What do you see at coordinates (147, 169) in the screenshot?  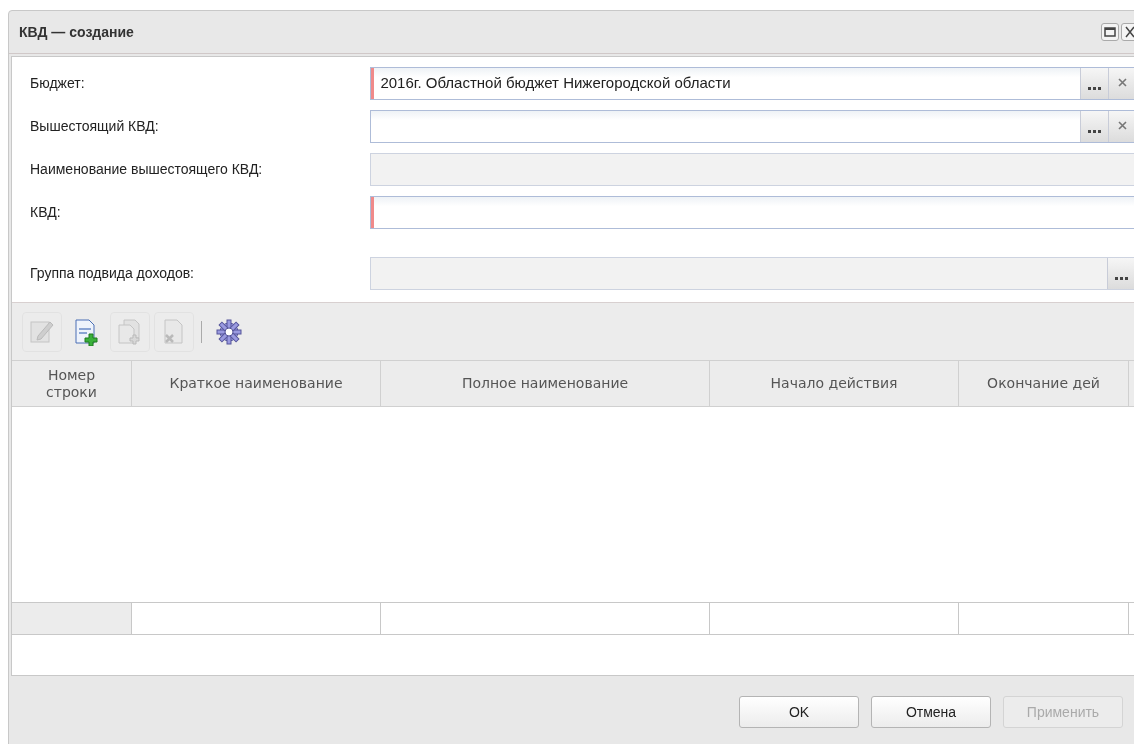 I see `field-label: Наименование вышестоящего КВД:` at bounding box center [147, 169].